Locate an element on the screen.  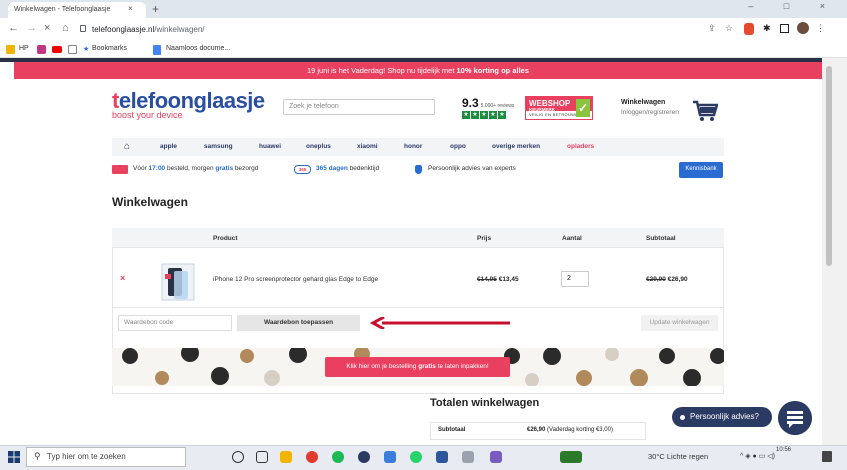
cart-table-header: Product Prijs Aantal Subtotaal is located at coordinates (418, 238).